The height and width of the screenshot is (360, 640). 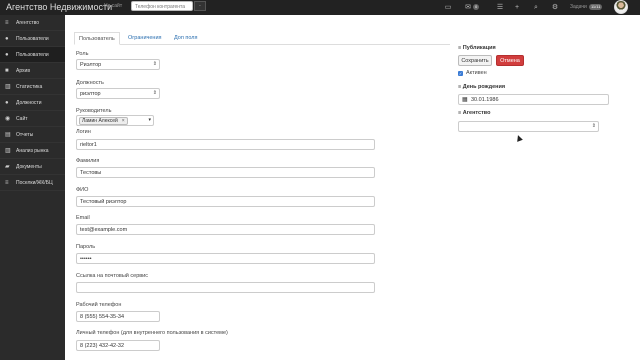 What do you see at coordinates (118, 64) in the screenshot?
I see `role-select: Риэлтор ⇕` at bounding box center [118, 64].